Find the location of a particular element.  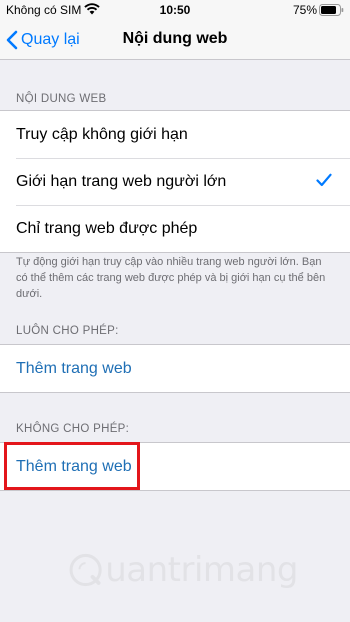

page-title: Nội dung web is located at coordinates (175, 38).